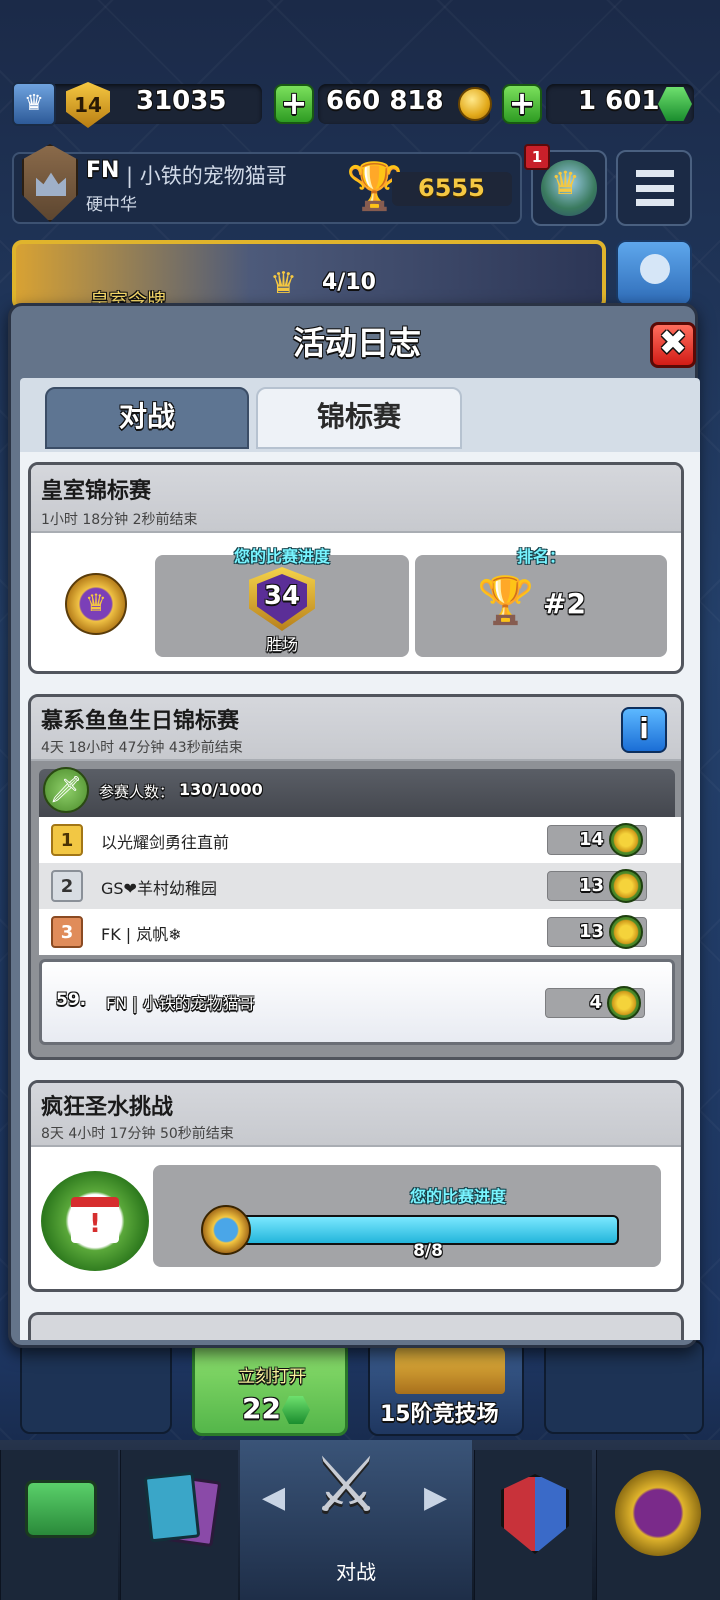 The image size is (720, 1600). What do you see at coordinates (565, 183) in the screenshot?
I see `crown-globe-icon: ♛` at bounding box center [565, 183].